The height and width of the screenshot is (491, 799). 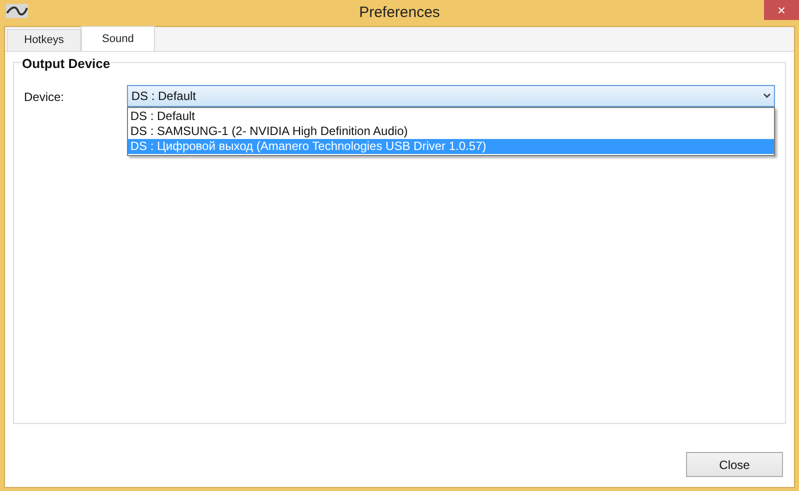 What do you see at coordinates (767, 96) in the screenshot?
I see `chevron-down-icon` at bounding box center [767, 96].